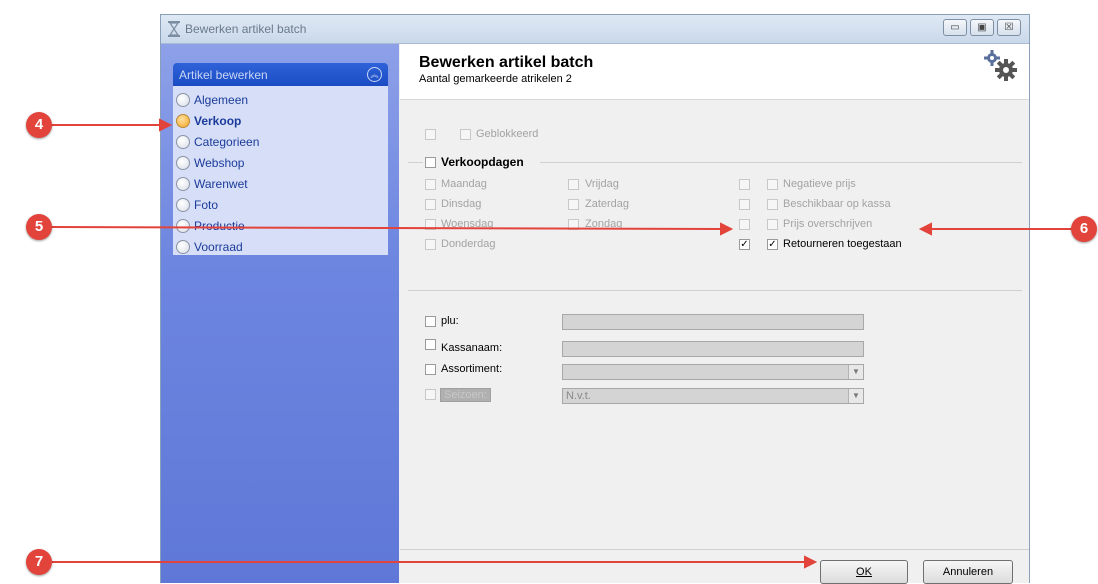 This screenshot has width=1098, height=584. What do you see at coordinates (602, 184) in the screenshot?
I see `vrijdag-label: Vrijdag` at bounding box center [602, 184].